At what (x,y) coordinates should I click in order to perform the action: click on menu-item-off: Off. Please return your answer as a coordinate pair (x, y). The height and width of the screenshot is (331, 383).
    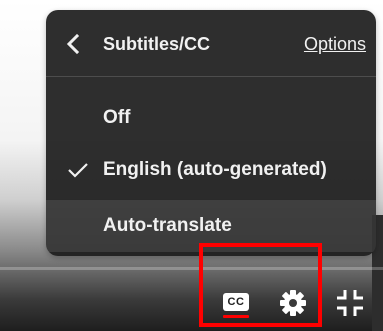
    Looking at the image, I should click on (211, 118).